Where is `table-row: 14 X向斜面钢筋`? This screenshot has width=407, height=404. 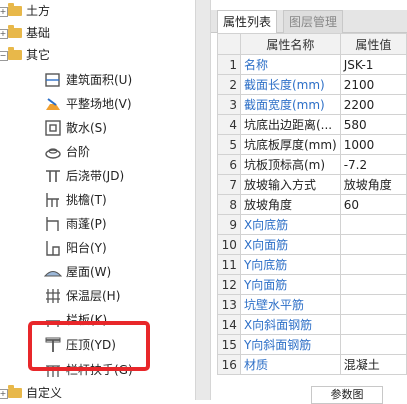 table-row: 14 X向斜面钢筋 is located at coordinates (312, 324).